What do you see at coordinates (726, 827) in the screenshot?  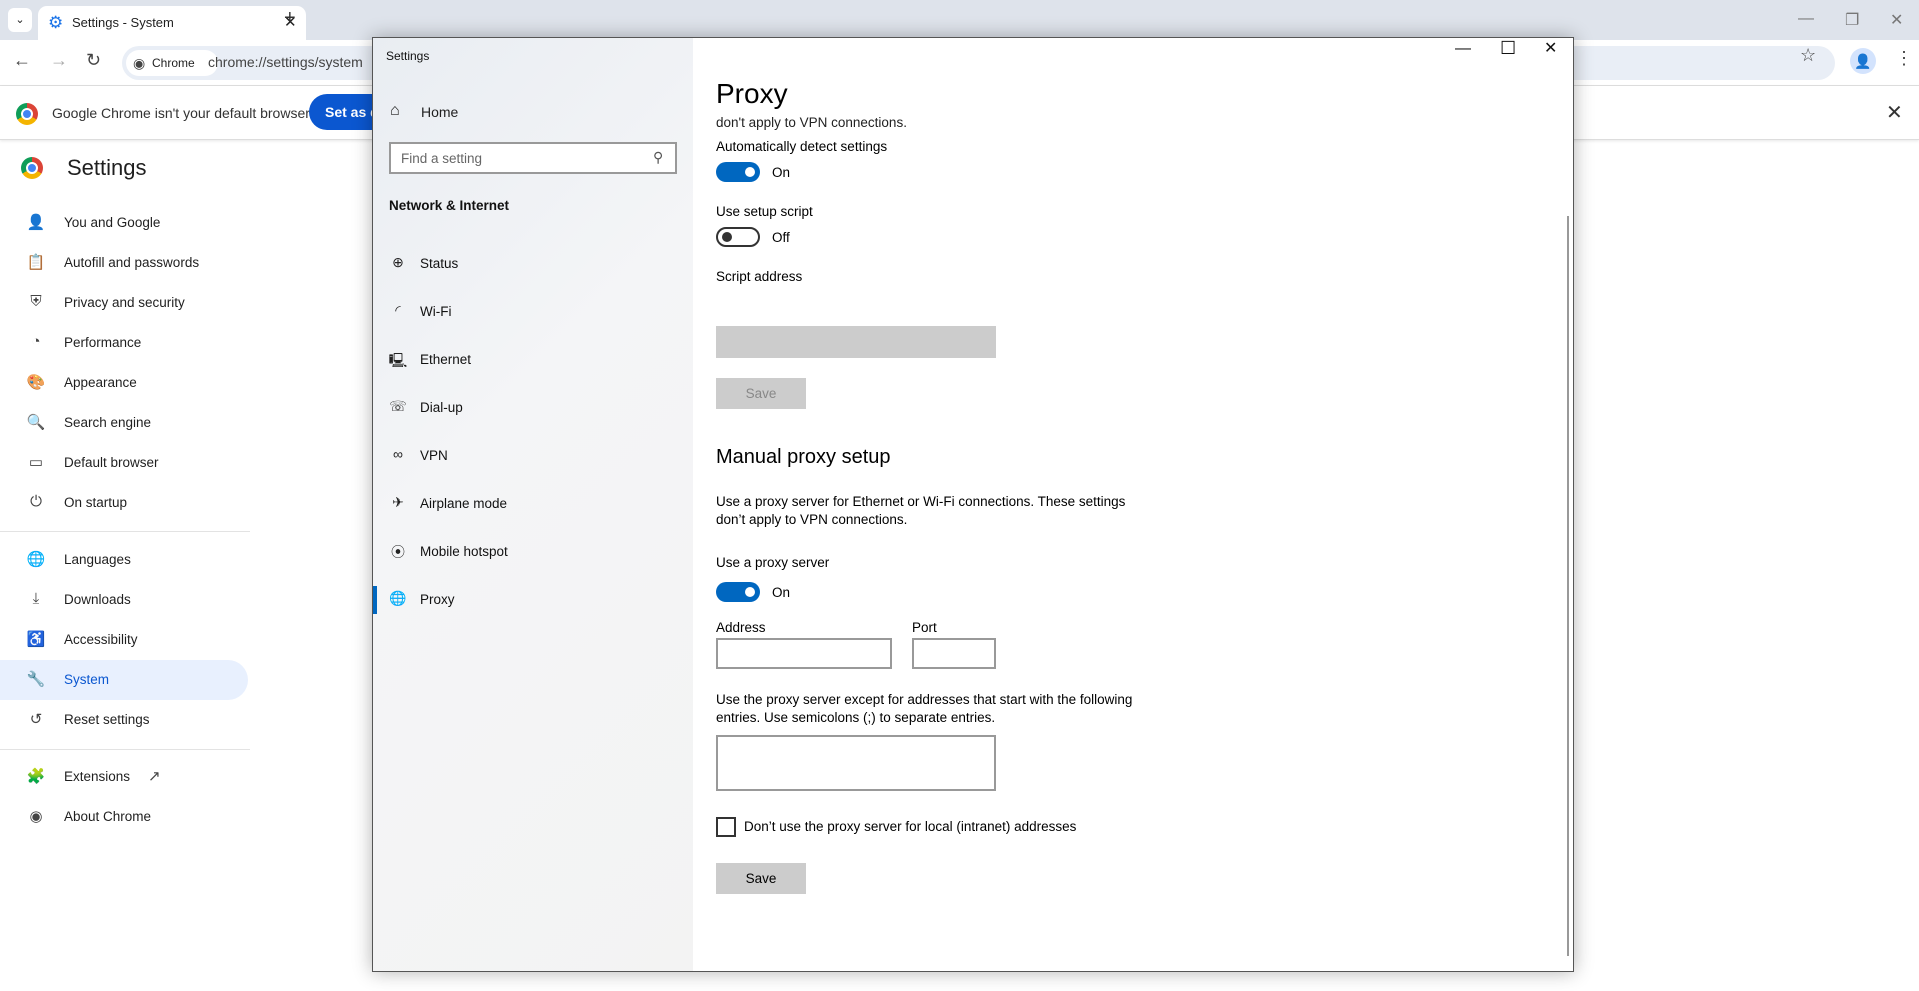 I see `local-addresses-checkbox` at bounding box center [726, 827].